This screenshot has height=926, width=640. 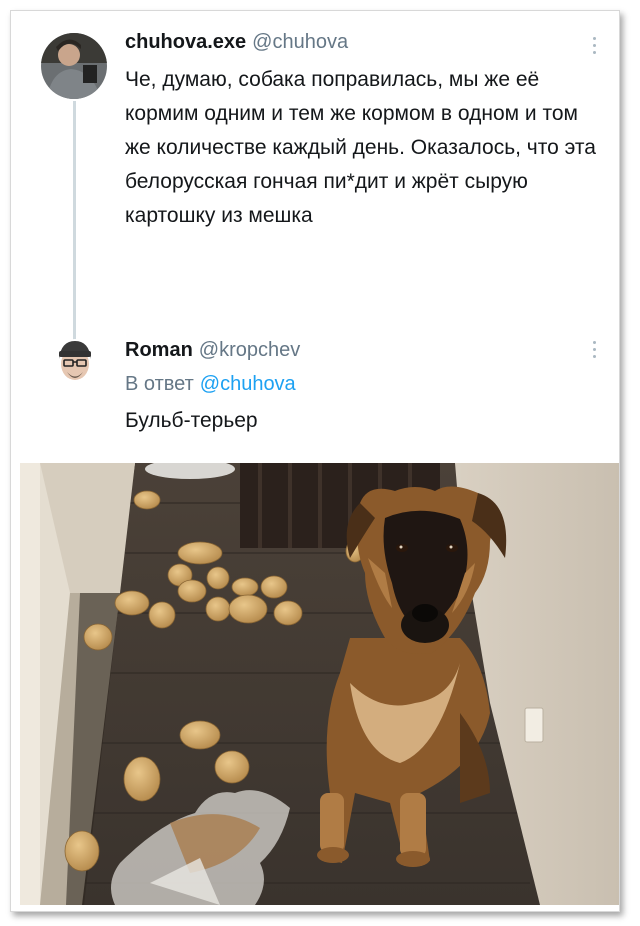 What do you see at coordinates (248, 384) in the screenshot?
I see `reply-to-link: @chuhova` at bounding box center [248, 384].